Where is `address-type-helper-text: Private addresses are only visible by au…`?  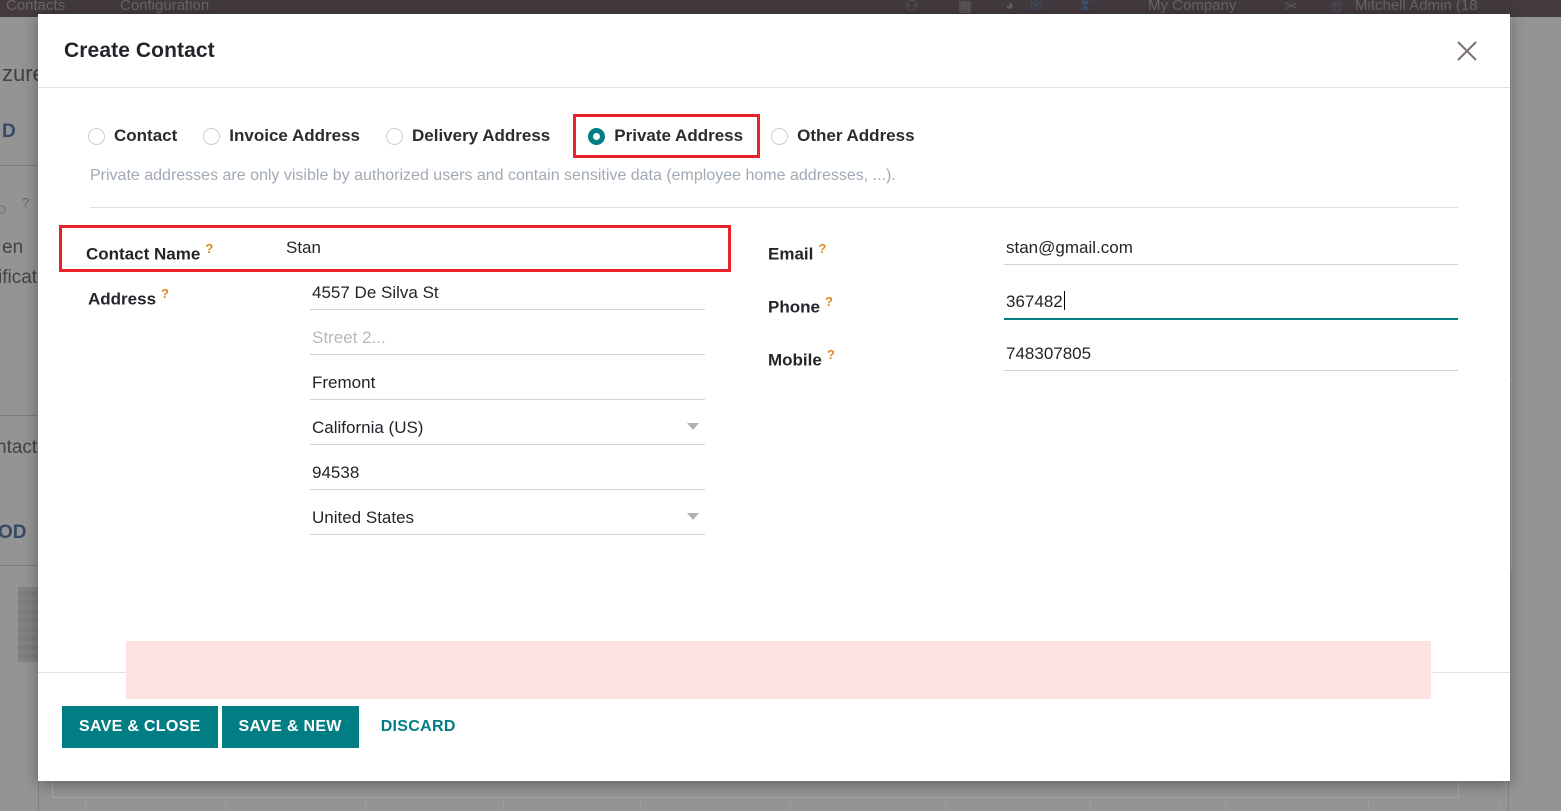 address-type-helper-text: Private addresses are only visible by au… is located at coordinates (493, 175).